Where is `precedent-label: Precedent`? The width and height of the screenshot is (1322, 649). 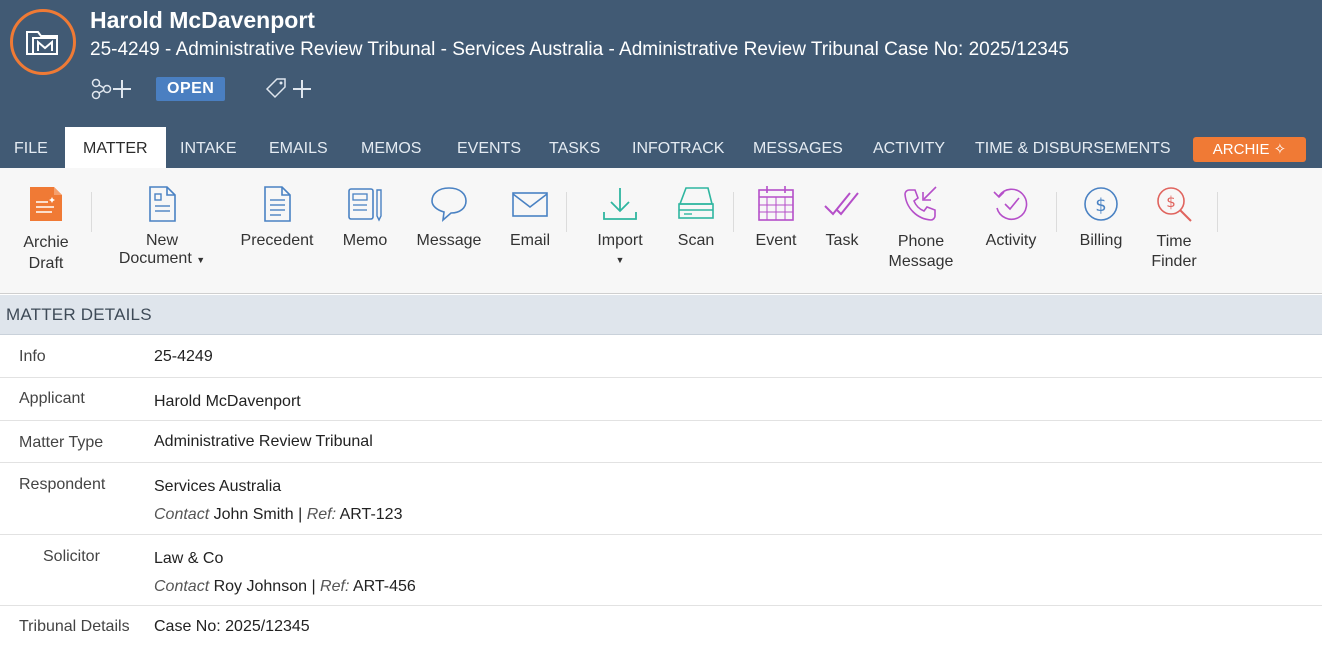
precedent-label: Precedent is located at coordinates (277, 240).